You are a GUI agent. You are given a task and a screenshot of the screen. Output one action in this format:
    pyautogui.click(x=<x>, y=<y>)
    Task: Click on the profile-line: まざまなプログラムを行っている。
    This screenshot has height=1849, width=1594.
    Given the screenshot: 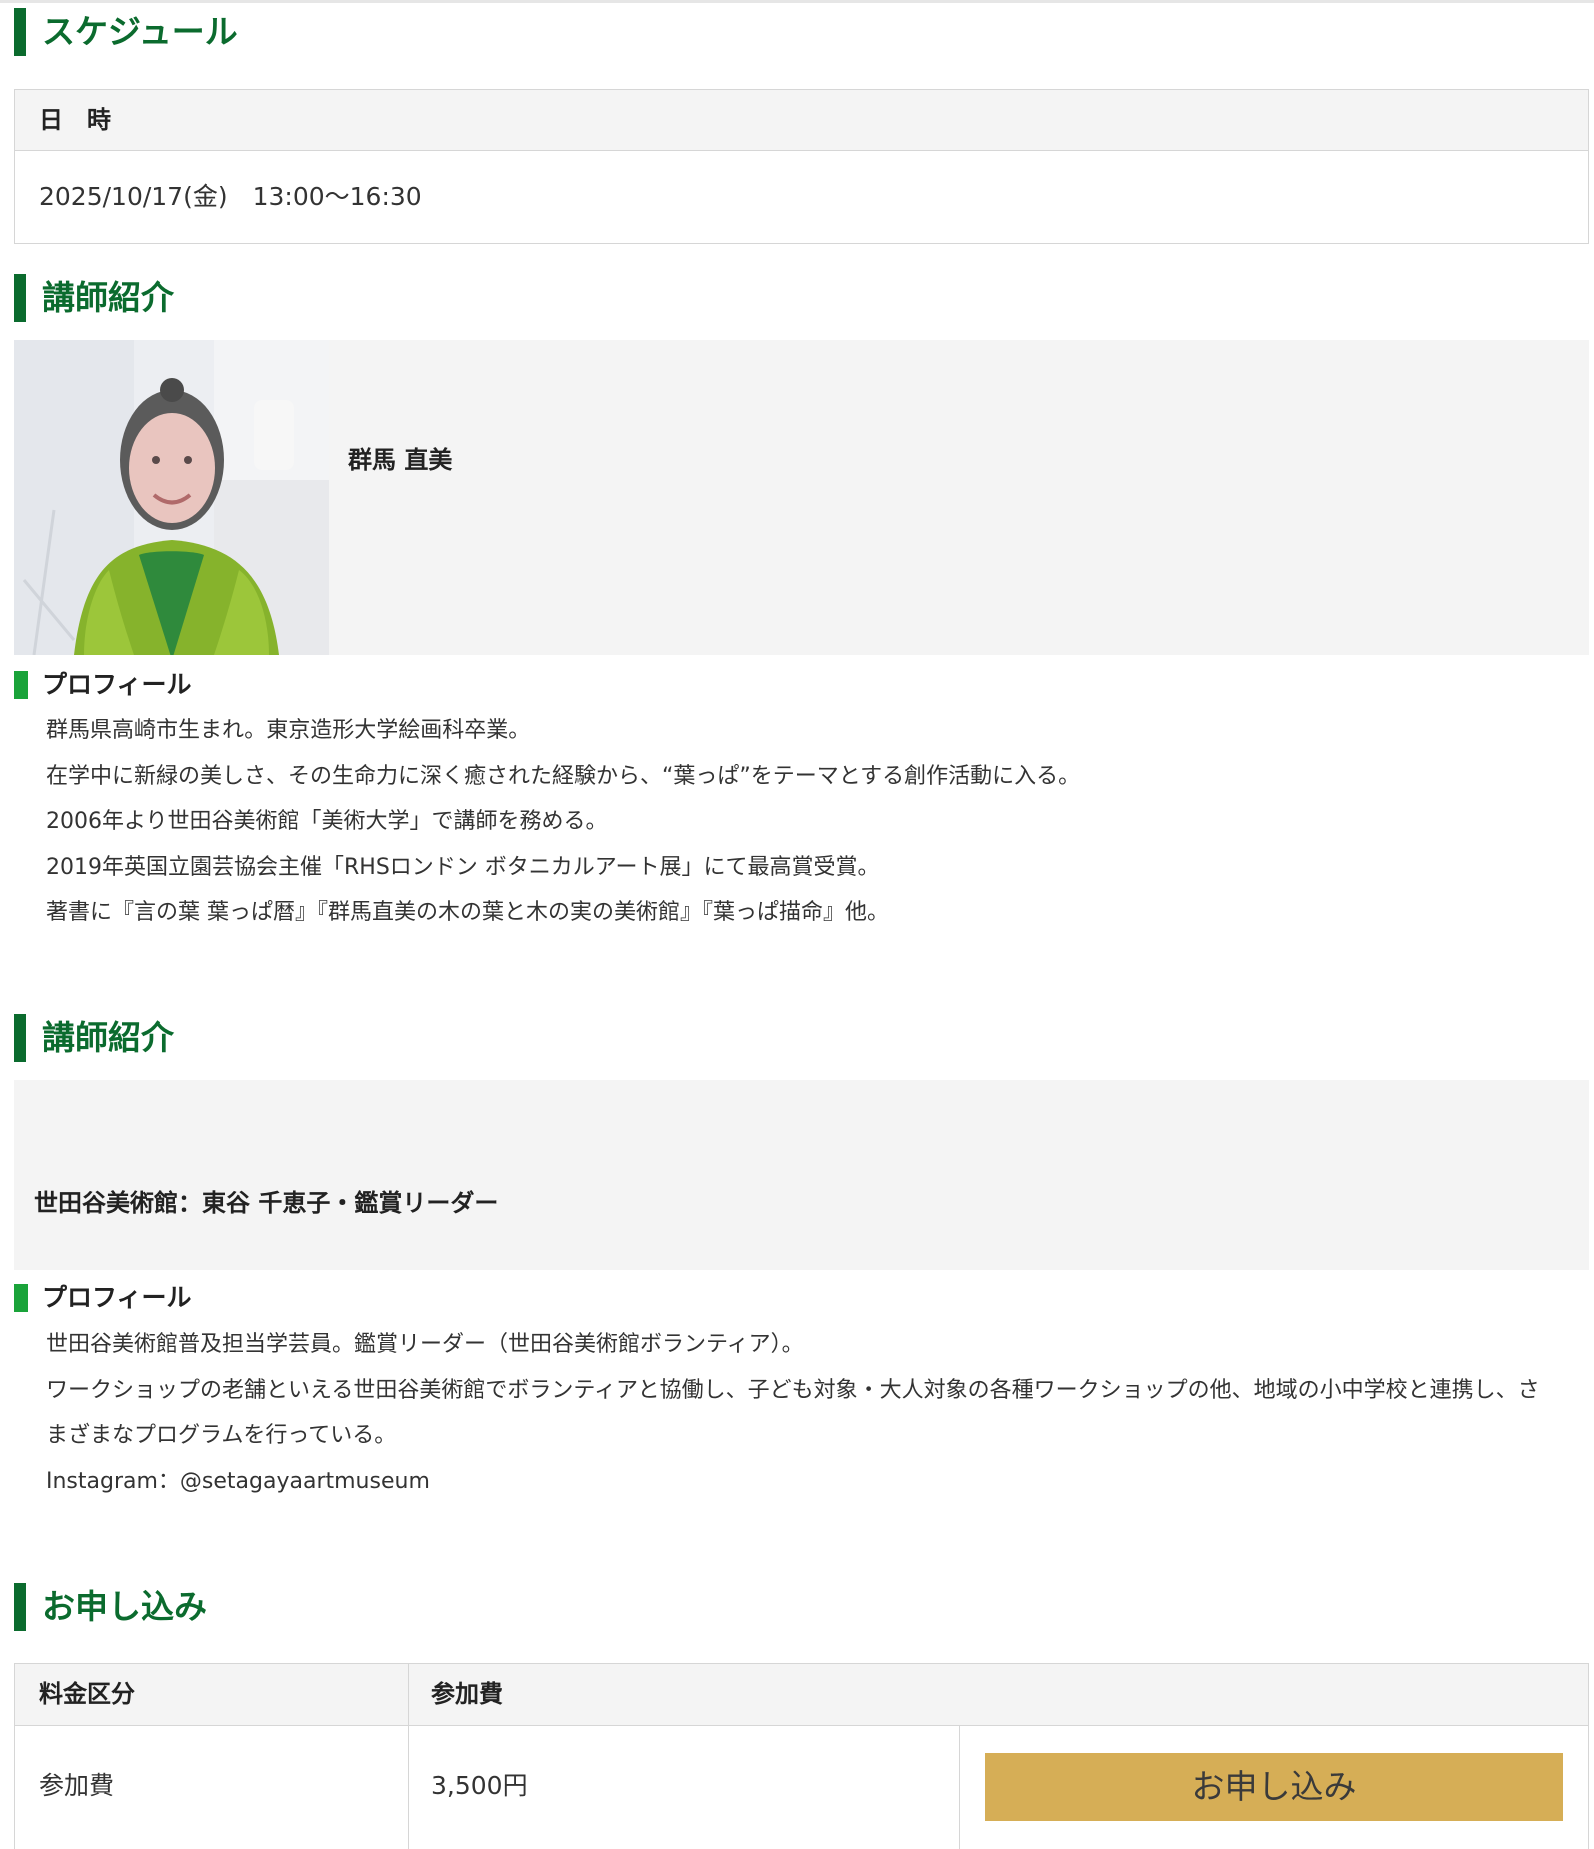 What is the action you would take?
    pyautogui.click(x=221, y=1435)
    